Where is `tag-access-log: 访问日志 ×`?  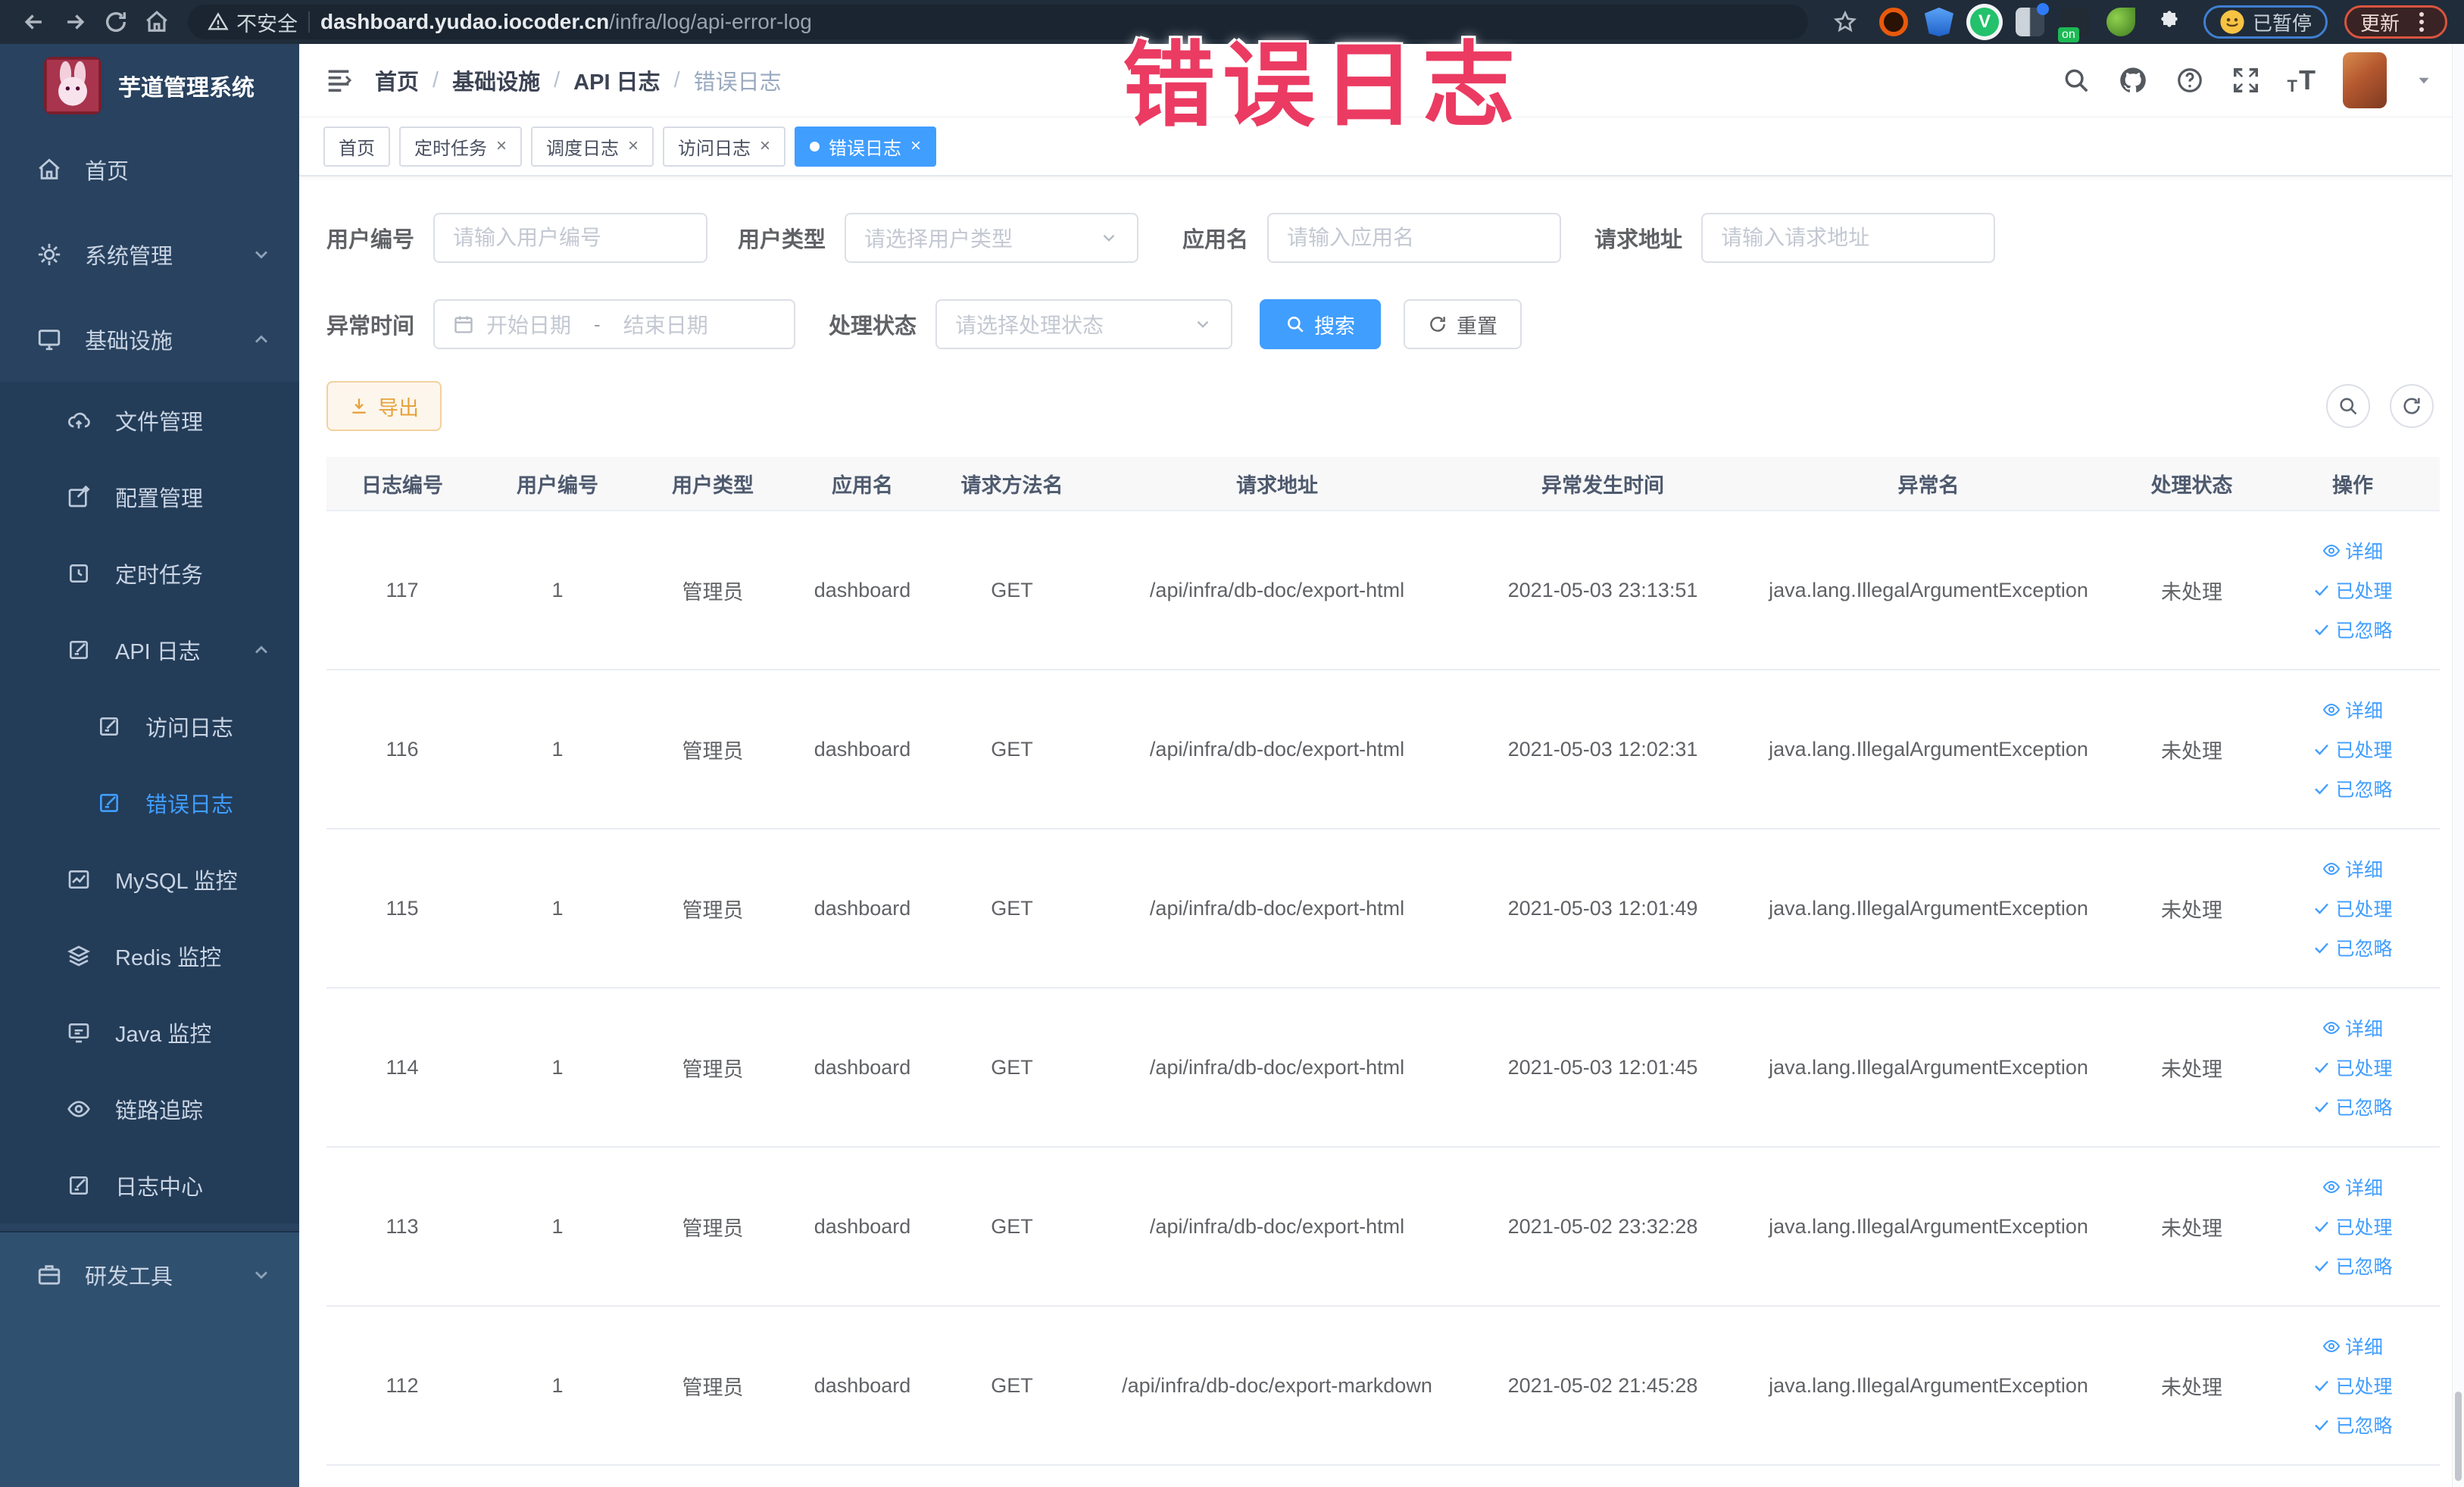
tag-access-log: 访问日志 × is located at coordinates (724, 146).